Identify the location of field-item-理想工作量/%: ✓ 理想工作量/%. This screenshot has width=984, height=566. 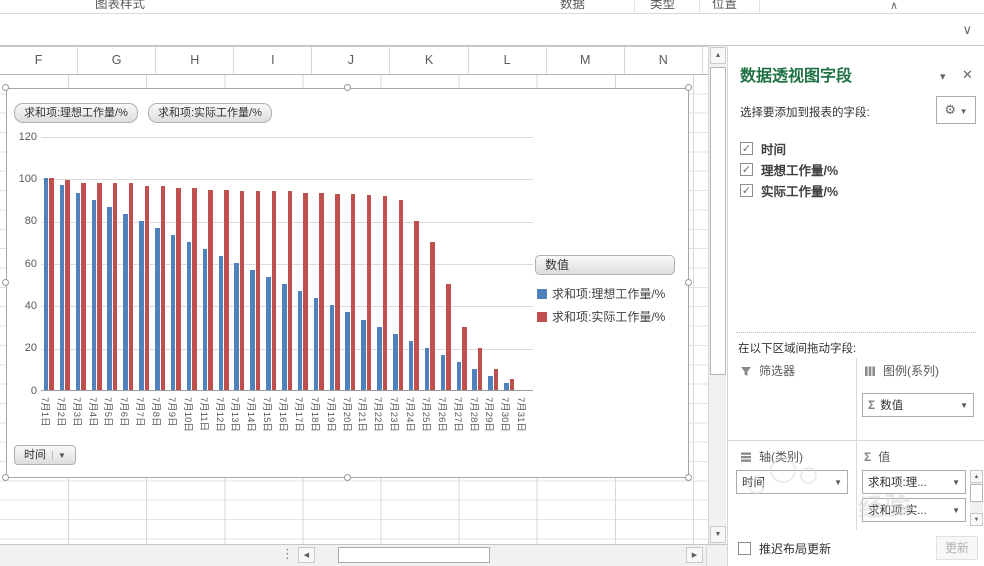
(855, 169).